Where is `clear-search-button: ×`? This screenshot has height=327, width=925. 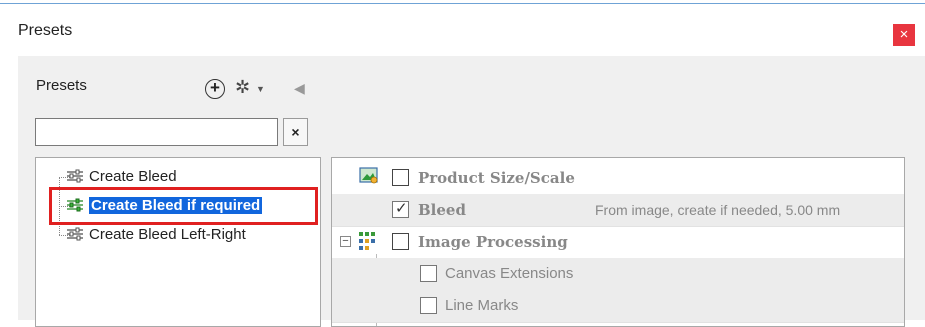
clear-search-button: × is located at coordinates (295, 132).